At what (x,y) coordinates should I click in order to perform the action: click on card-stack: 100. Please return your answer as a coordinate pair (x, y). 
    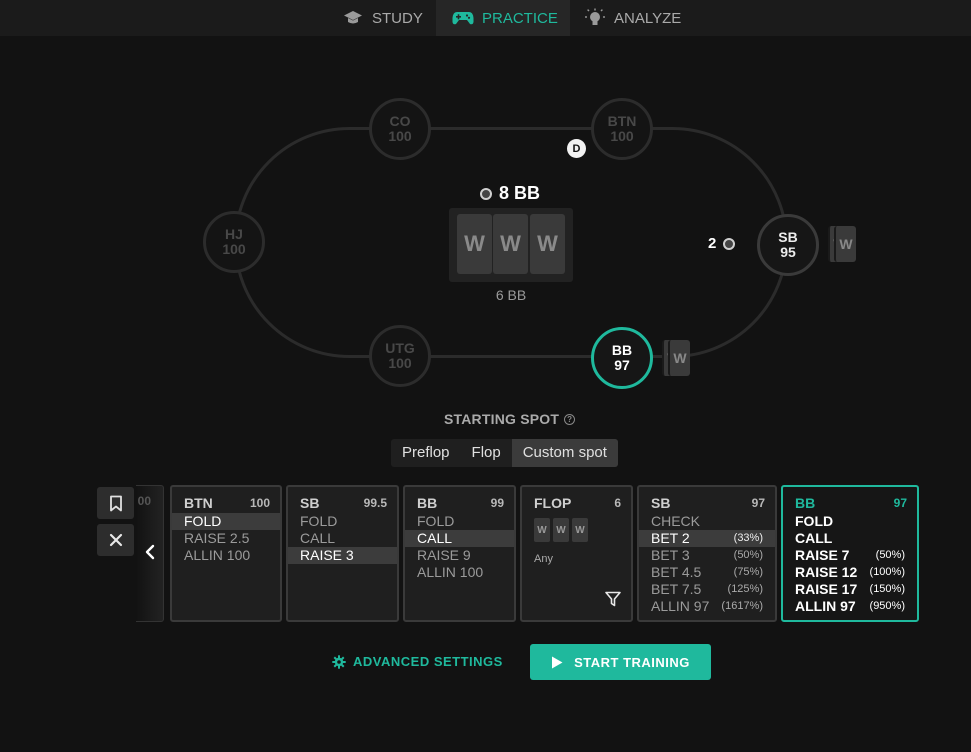
    Looking at the image, I should click on (259, 503).